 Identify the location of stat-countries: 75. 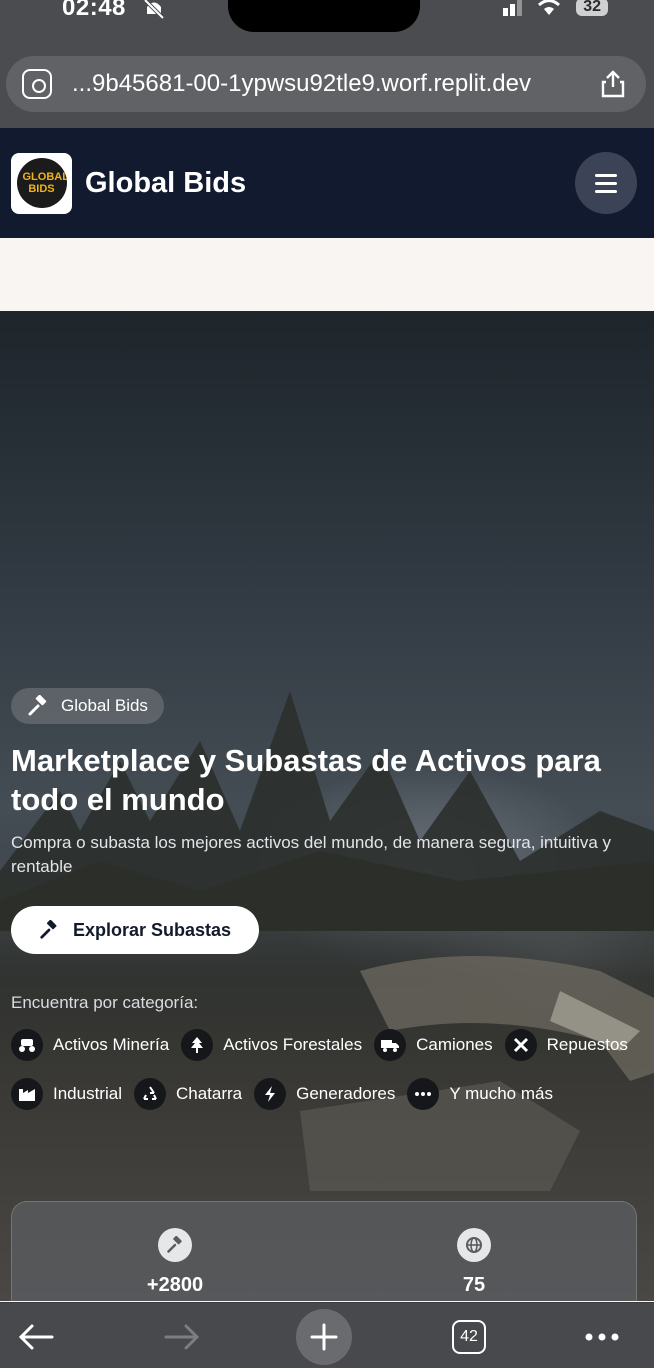
(474, 1262).